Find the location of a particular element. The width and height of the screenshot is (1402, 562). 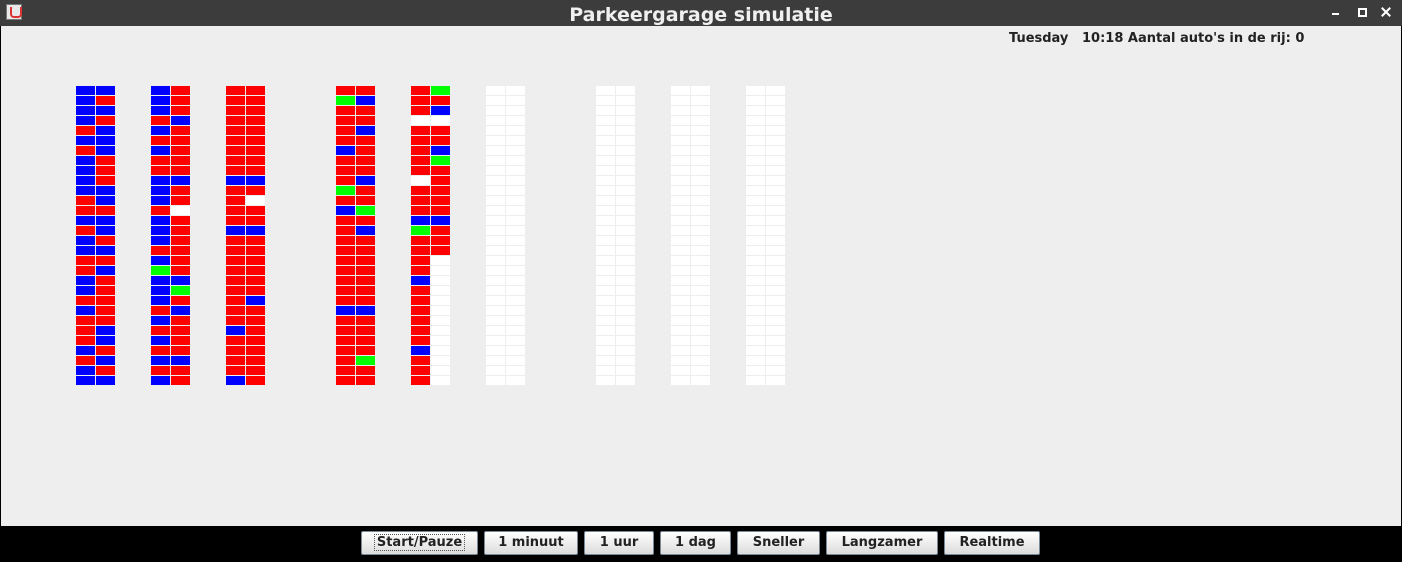

faster-button: Sneller is located at coordinates (778, 543).